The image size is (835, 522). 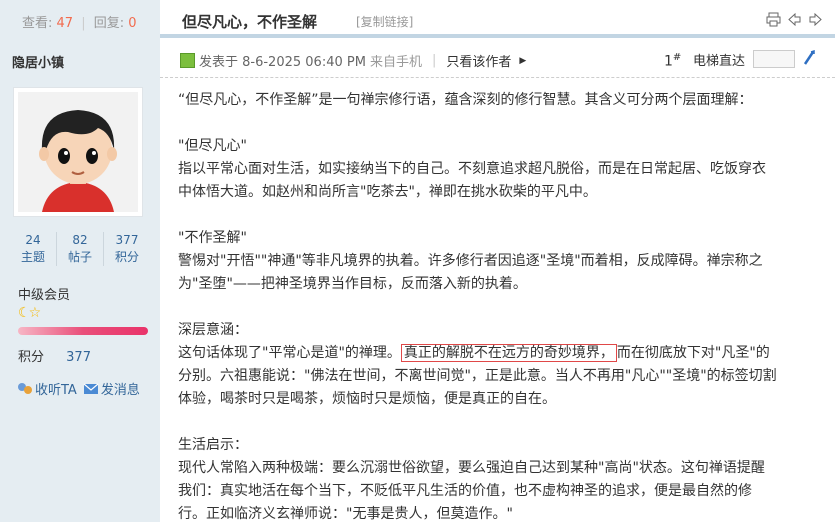 What do you see at coordinates (677, 57) in the screenshot?
I see `floor-mark: #` at bounding box center [677, 57].